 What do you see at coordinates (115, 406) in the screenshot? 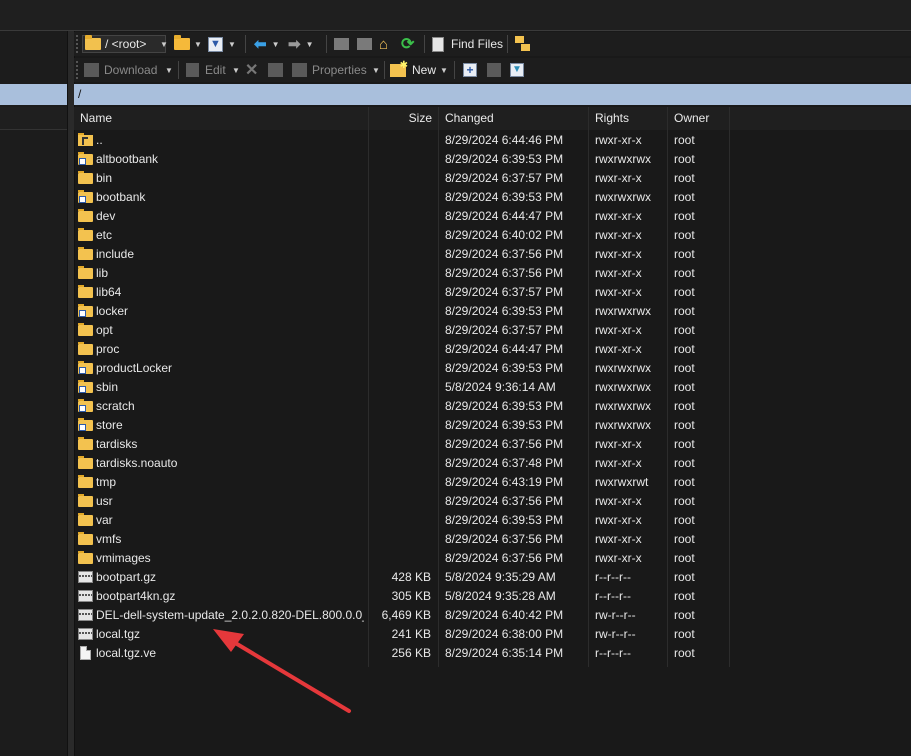
I see `file-name: scratch` at bounding box center [115, 406].